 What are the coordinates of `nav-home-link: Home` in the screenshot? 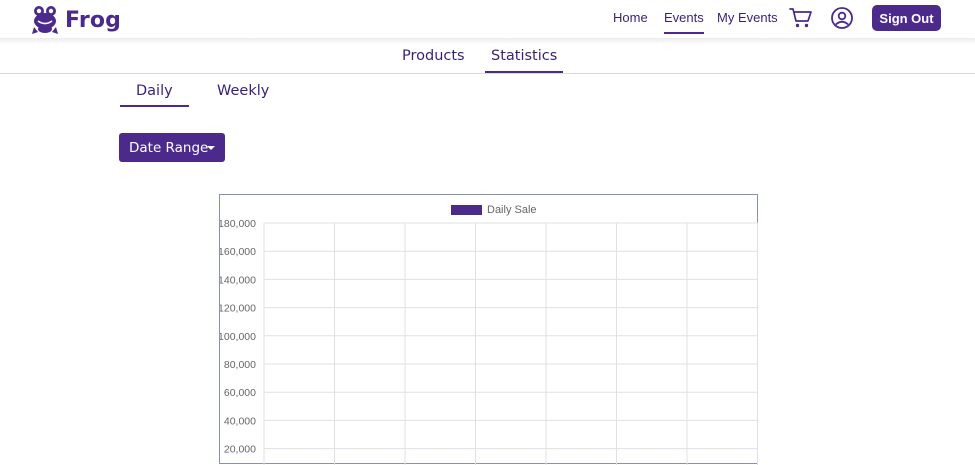 It's located at (630, 17).